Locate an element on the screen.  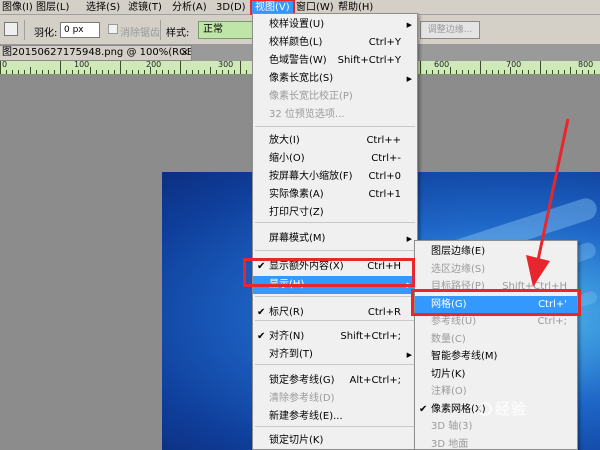
view-menu-item: 缩小(O) Ctrl+- is located at coordinates (335, 159).